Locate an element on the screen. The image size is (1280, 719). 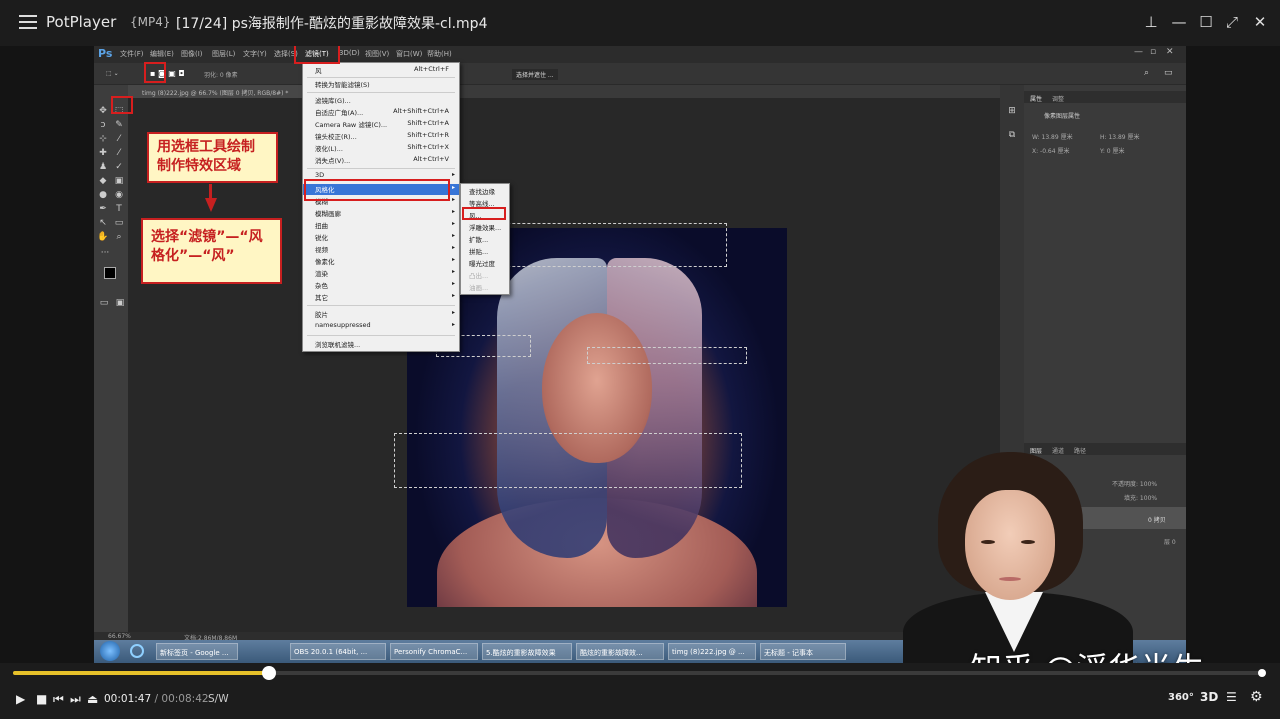
prop-width: W: 13.89 厘米 is located at coordinates (1052, 136).